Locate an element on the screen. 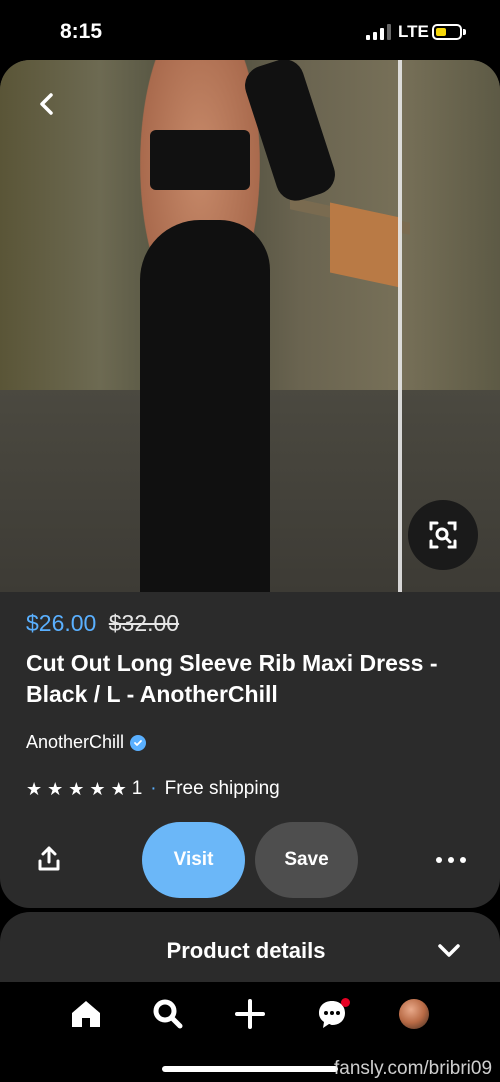 The image size is (500, 1082). verified-icon is located at coordinates (138, 742).